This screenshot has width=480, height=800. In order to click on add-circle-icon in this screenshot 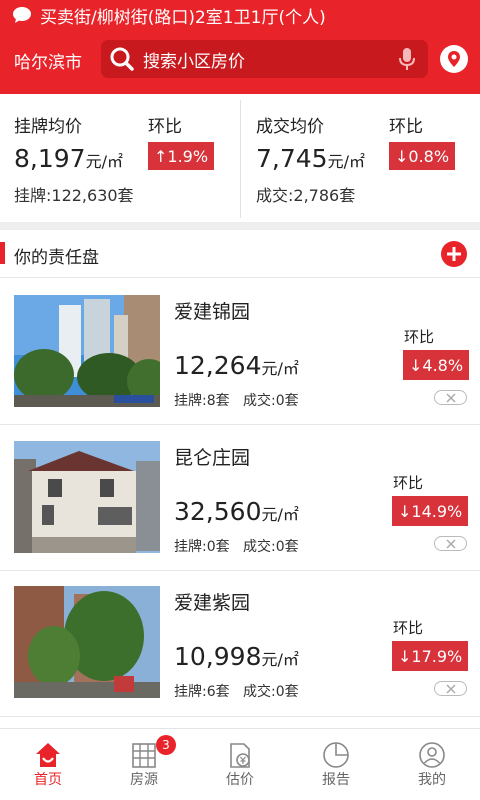, I will do `click(454, 254)`.